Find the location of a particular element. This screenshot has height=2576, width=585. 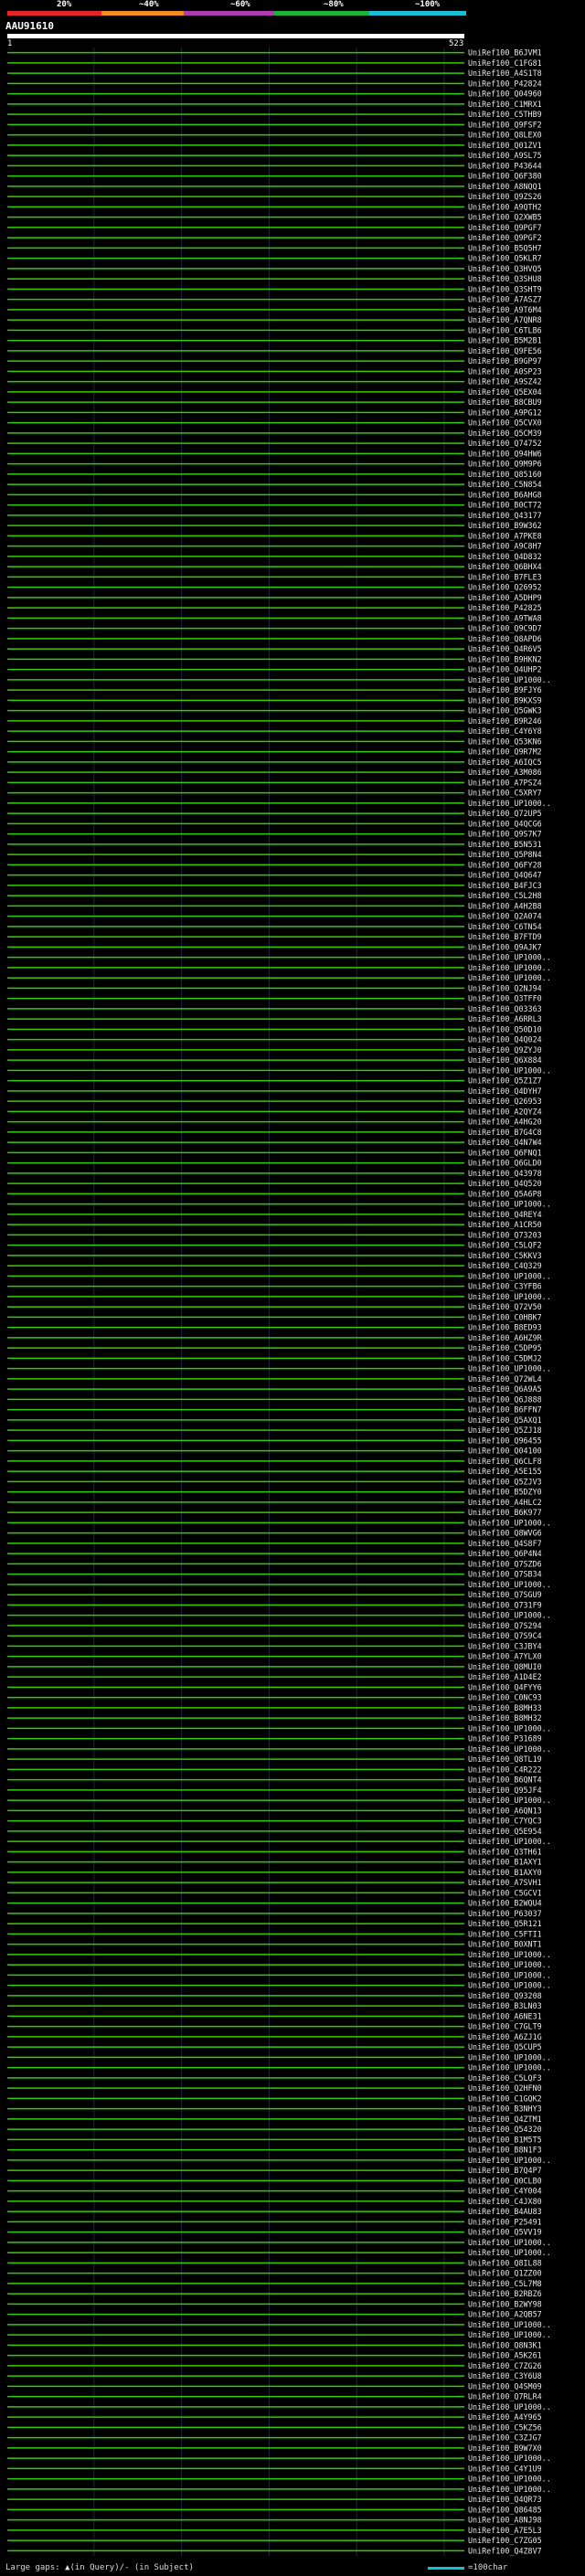

hit-label: UniRef100_Q54320 is located at coordinates (505, 2129).